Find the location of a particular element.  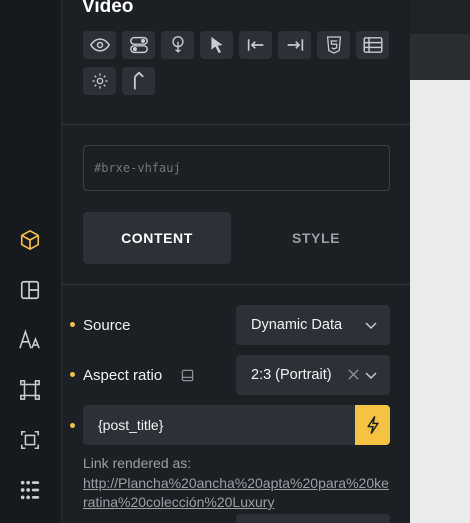

list-icon is located at coordinates (372, 45).